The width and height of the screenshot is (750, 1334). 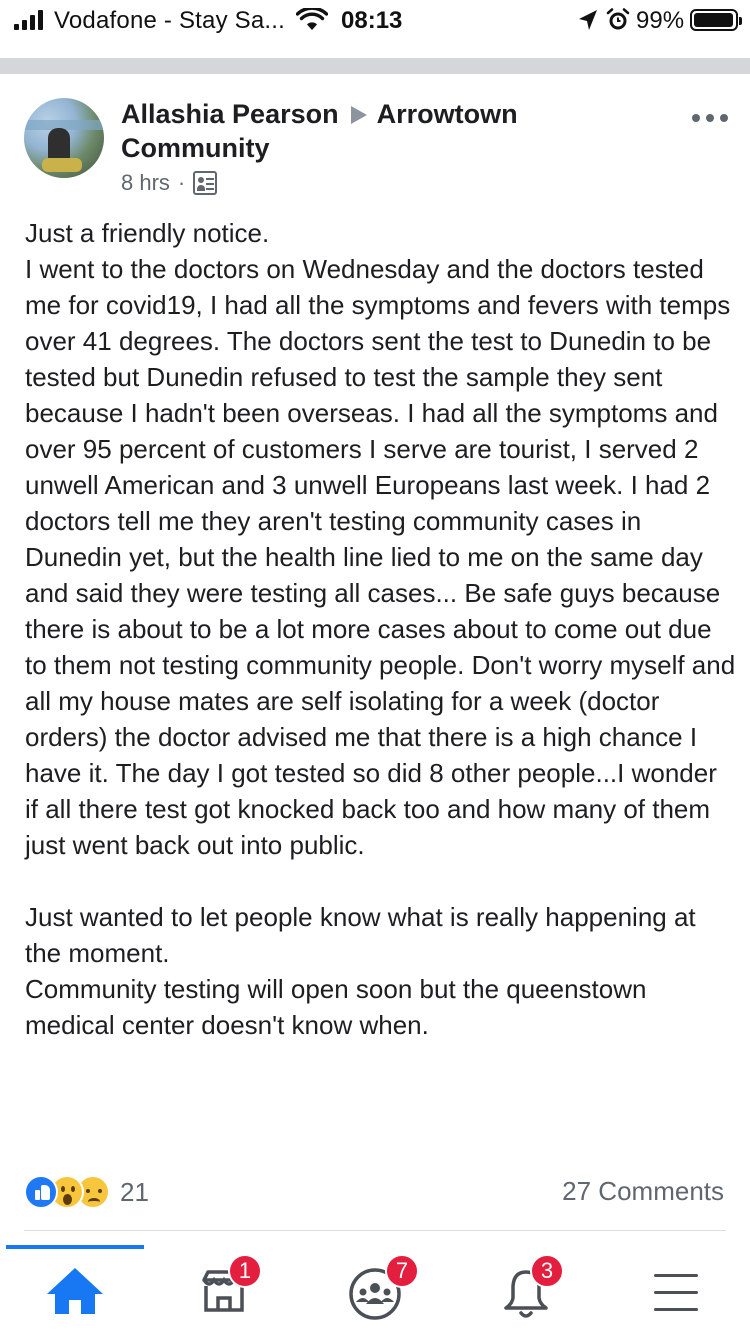 What do you see at coordinates (377, 1291) in the screenshot?
I see `tab-groups: 7` at bounding box center [377, 1291].